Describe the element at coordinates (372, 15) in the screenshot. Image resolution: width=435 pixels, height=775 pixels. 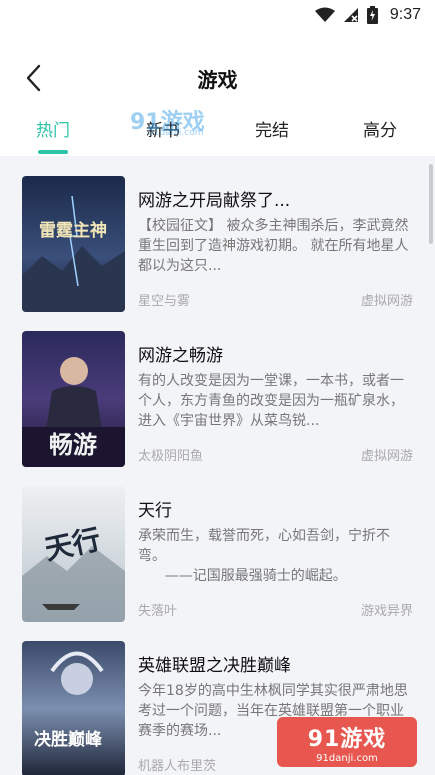
I see `battery-icon` at that location.